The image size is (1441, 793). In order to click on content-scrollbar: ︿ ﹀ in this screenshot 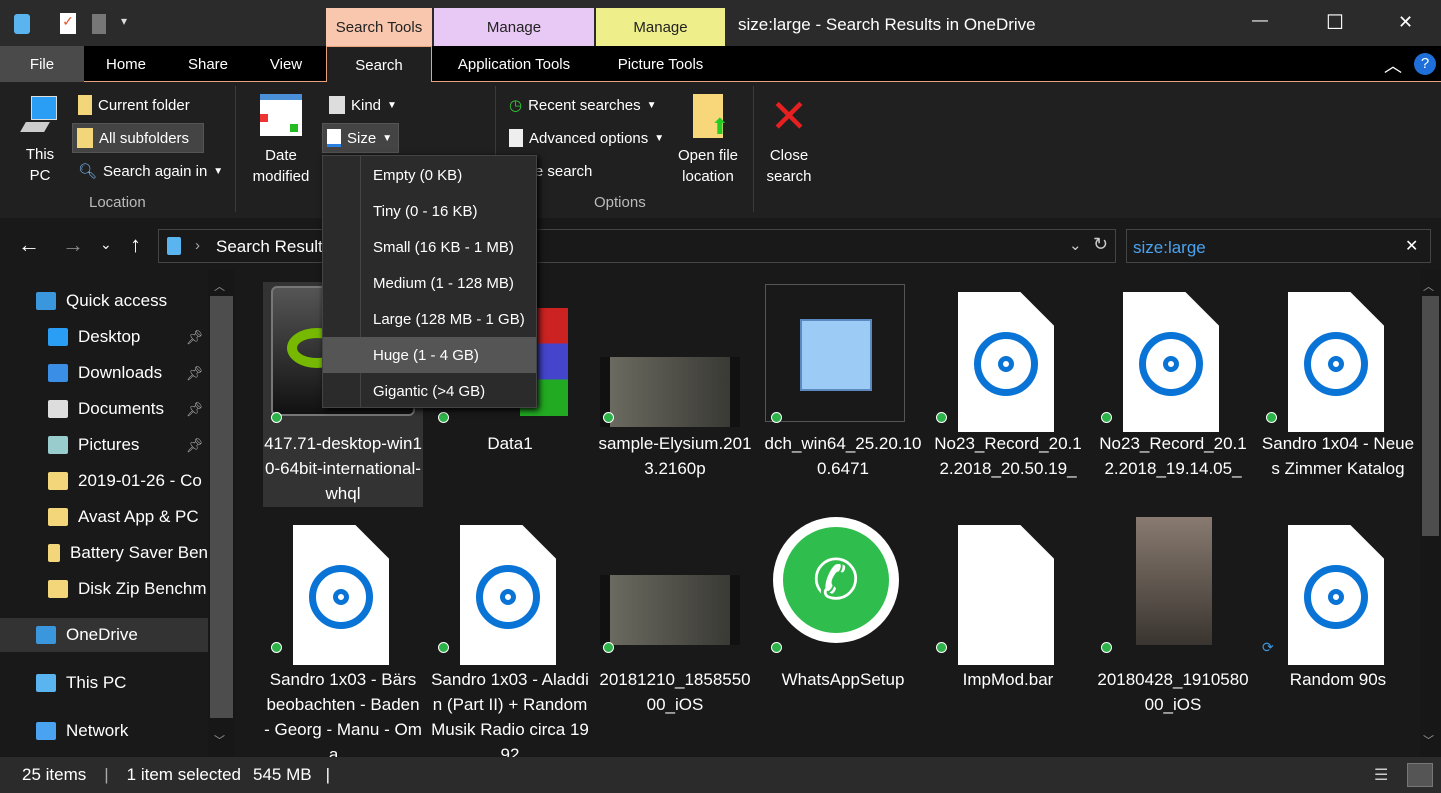, I will do `click(1430, 513)`.